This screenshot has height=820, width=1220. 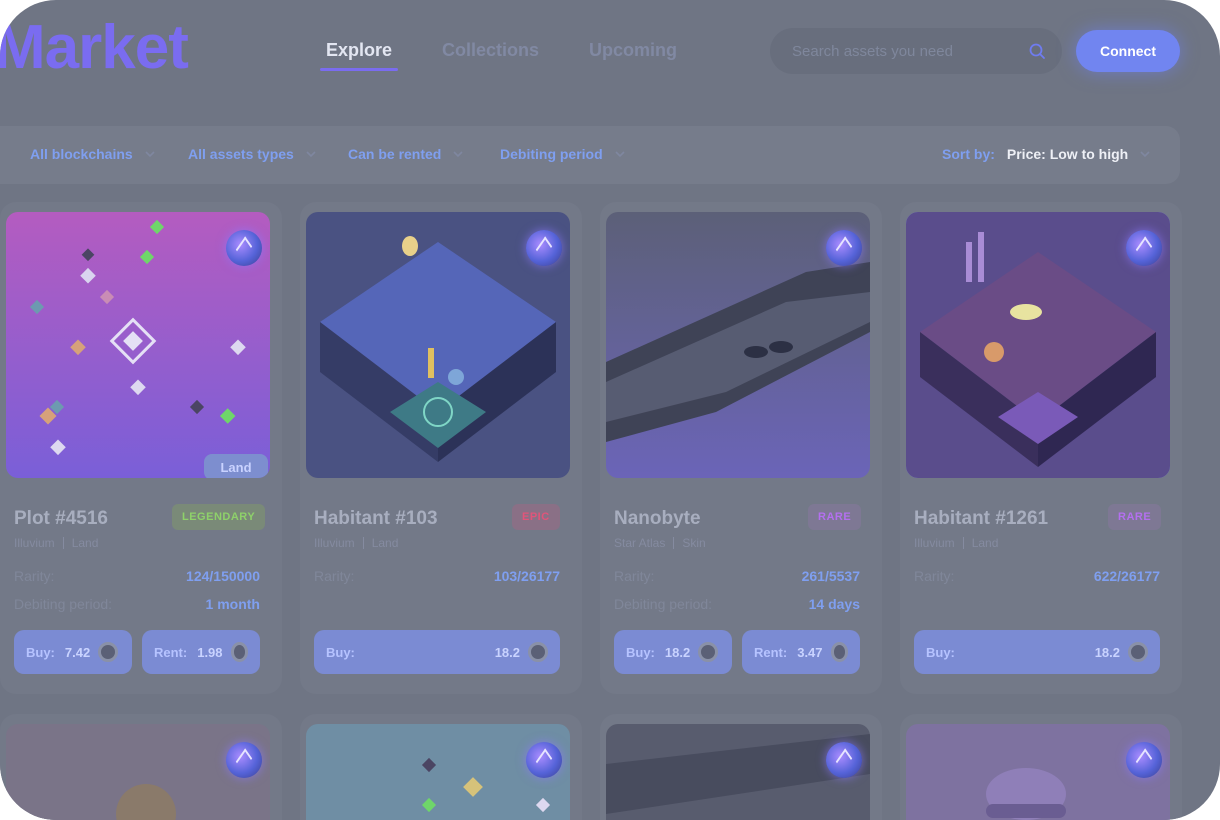 What do you see at coordinates (219, 517) in the screenshot?
I see `rarity-badge: LEGENDARY` at bounding box center [219, 517].